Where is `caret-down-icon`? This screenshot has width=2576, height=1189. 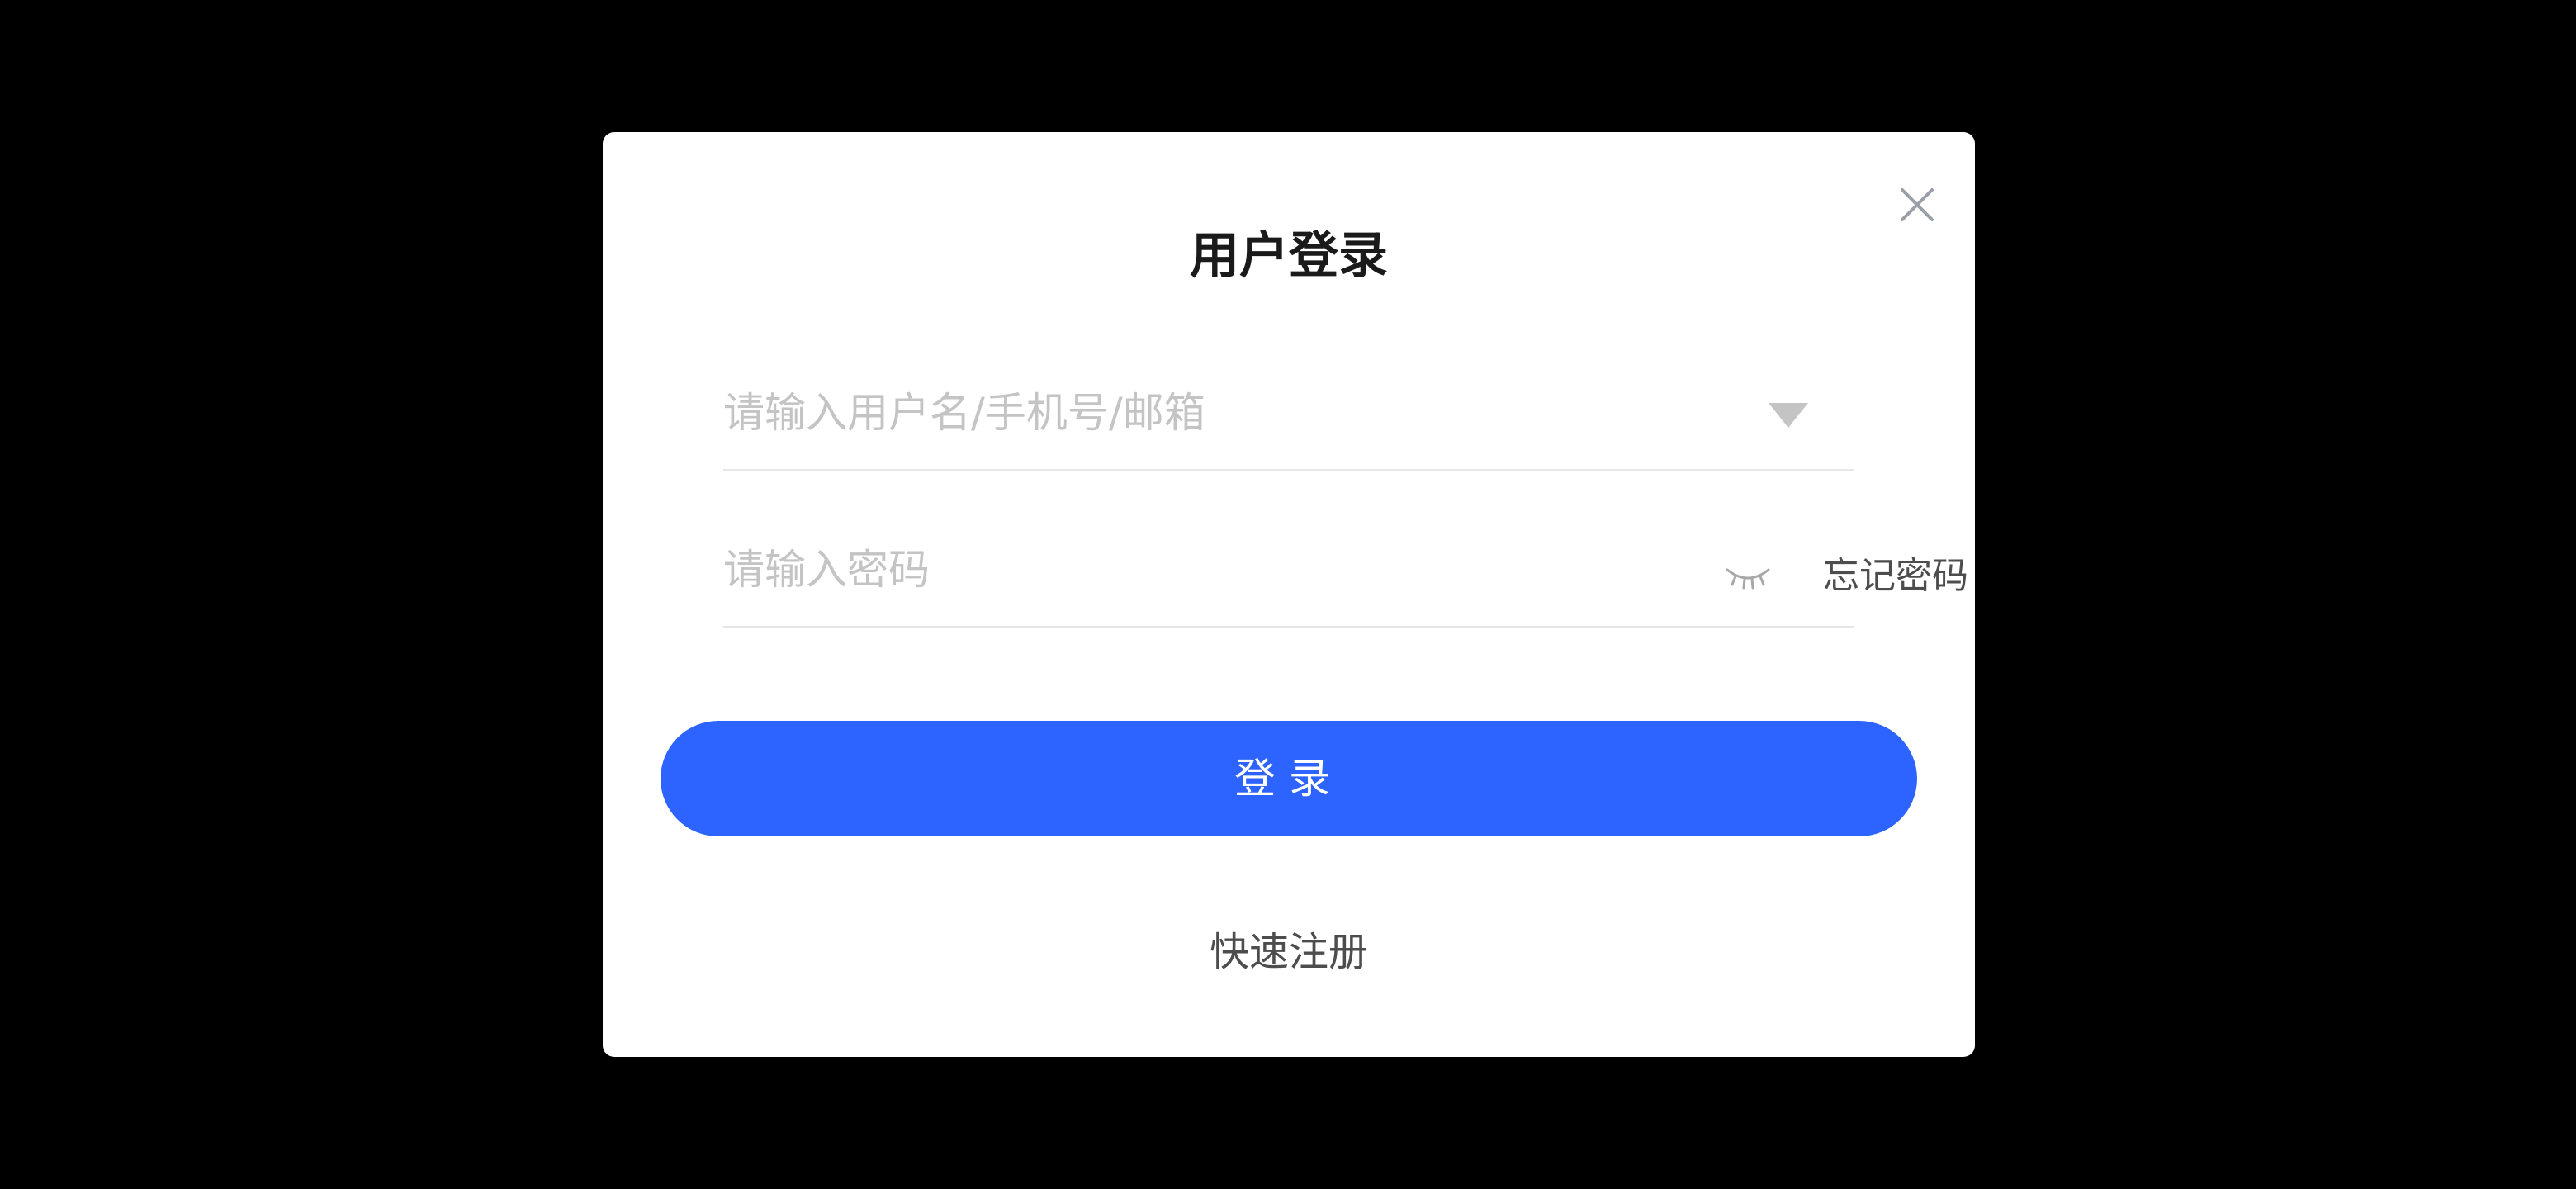 caret-down-icon is located at coordinates (1788, 415).